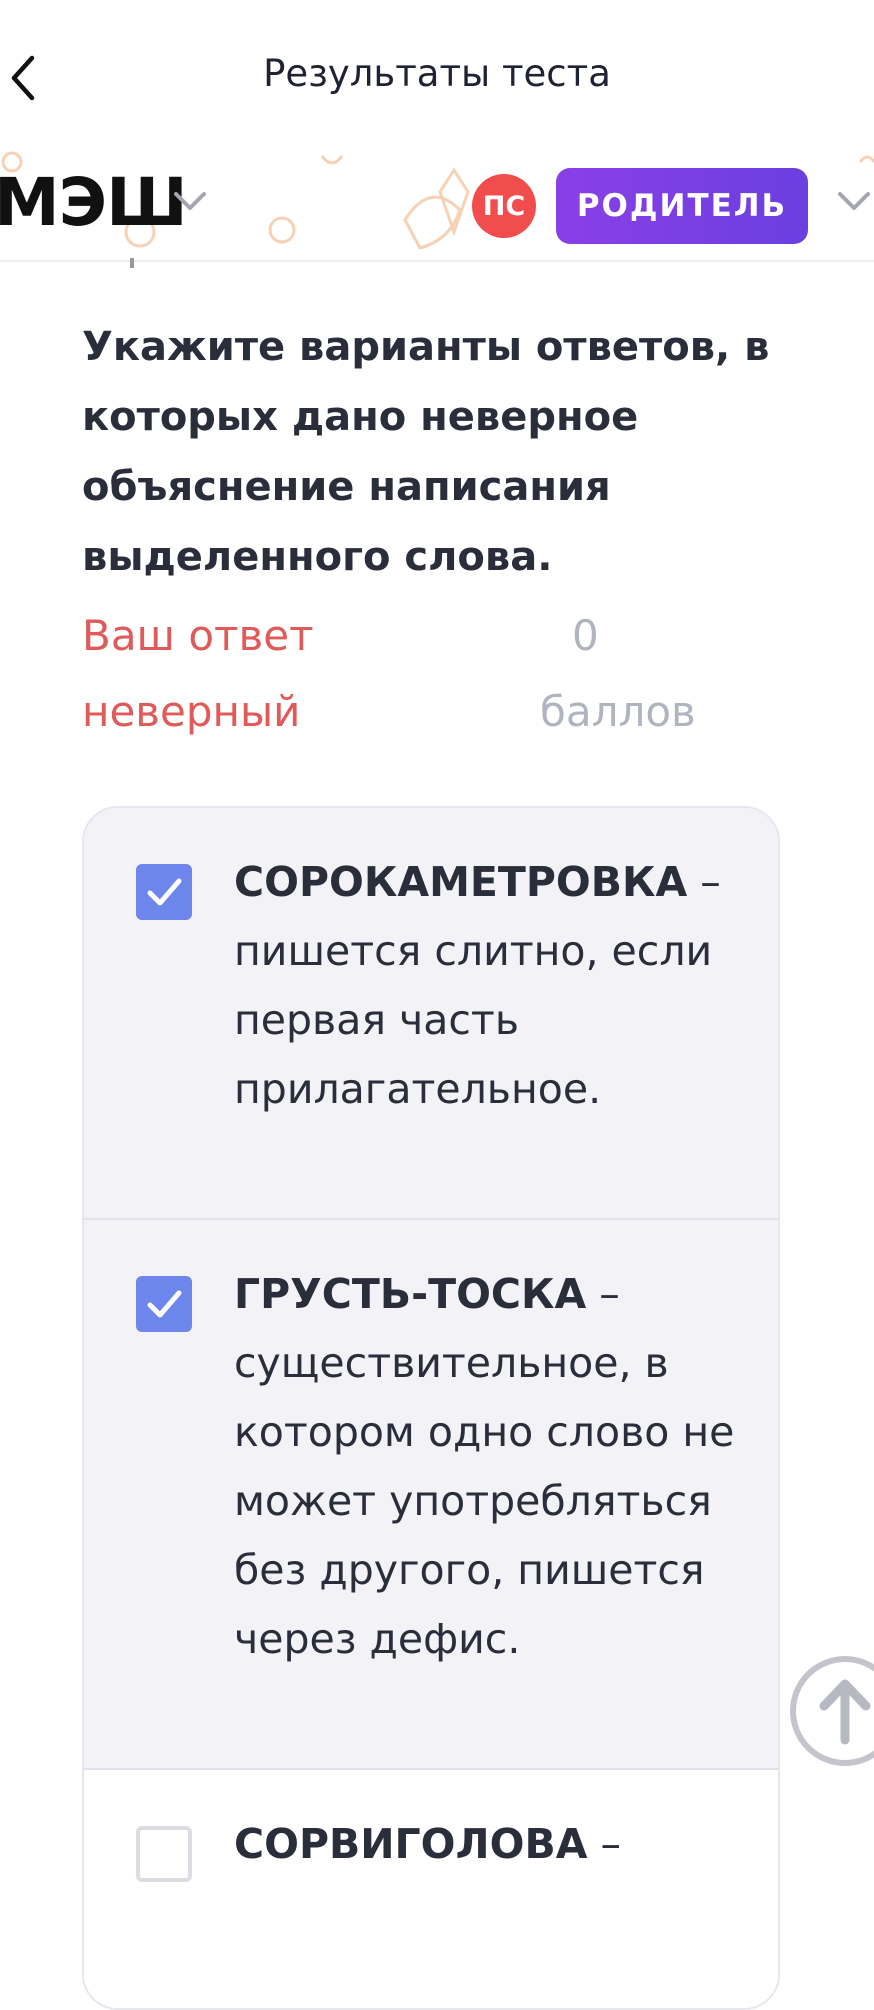 This screenshot has width=874, height=2010. I want to click on clipped-text-fragment, so click(132, 263).